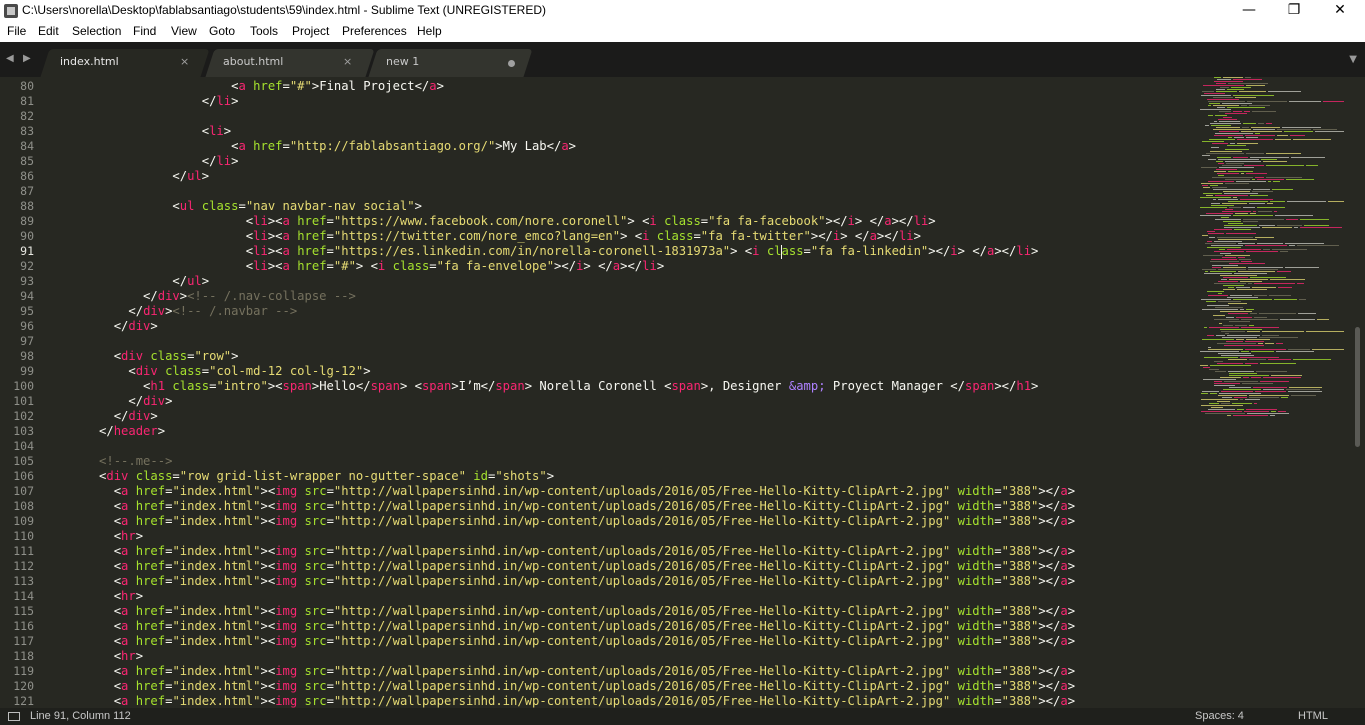 The width and height of the screenshot is (1365, 725). I want to click on tab-new-1: new 1, so click(450, 63).